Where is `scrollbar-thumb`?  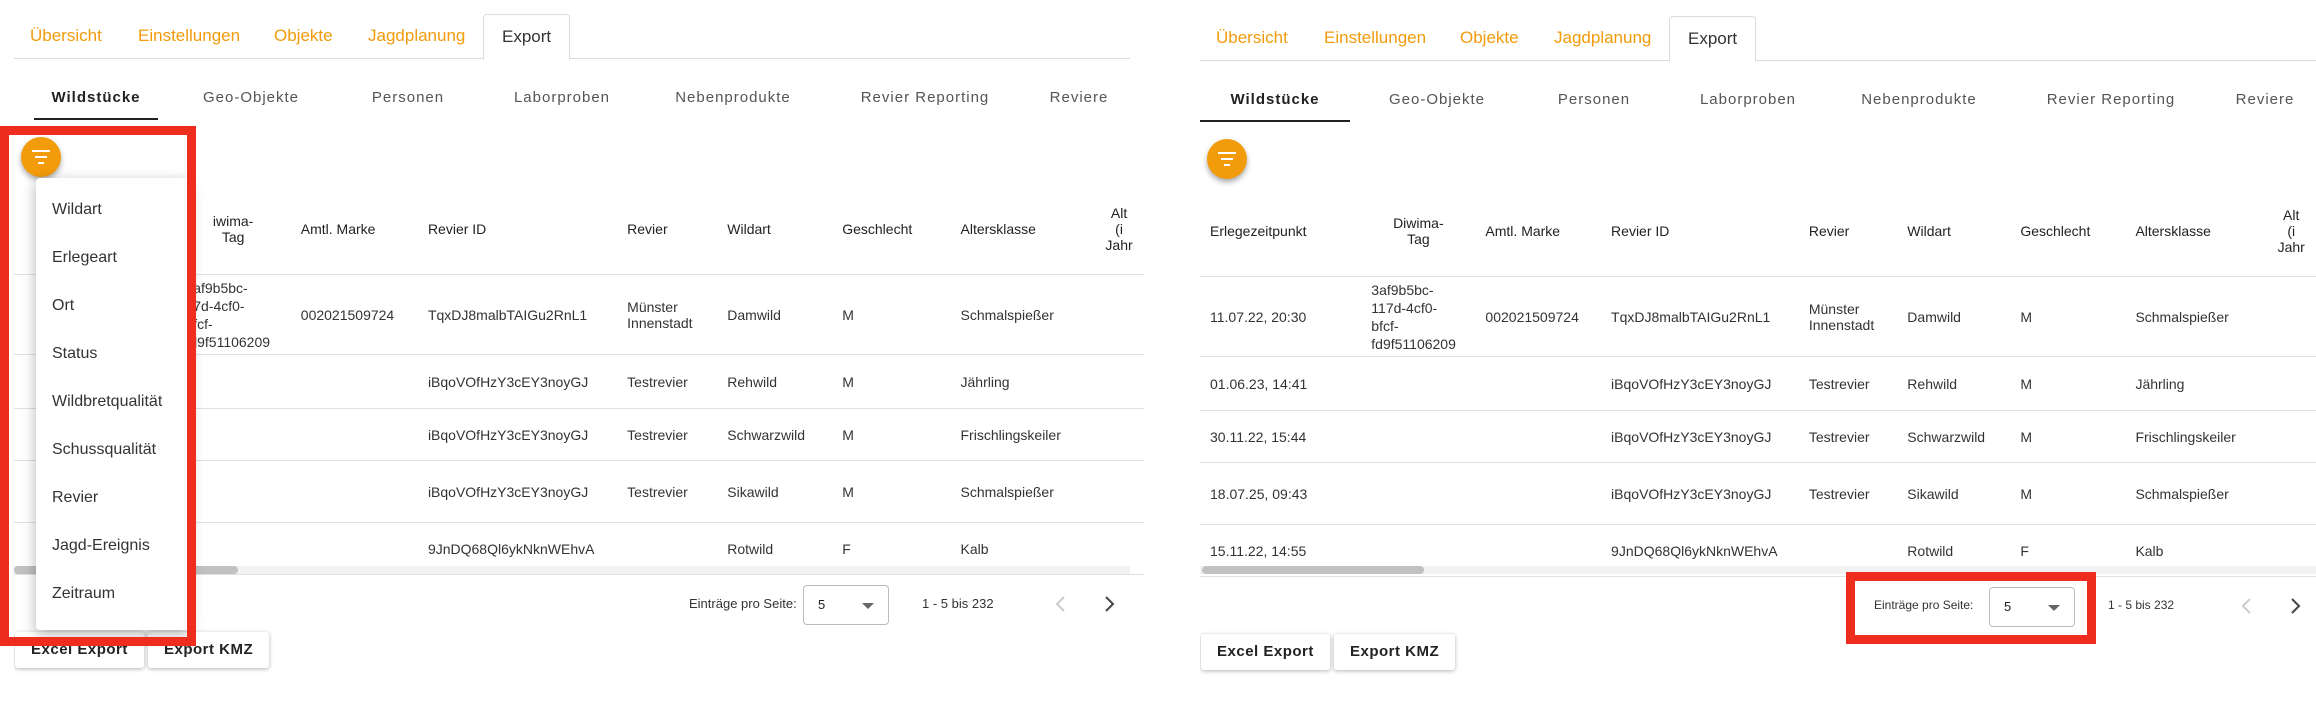 scrollbar-thumb is located at coordinates (1313, 570).